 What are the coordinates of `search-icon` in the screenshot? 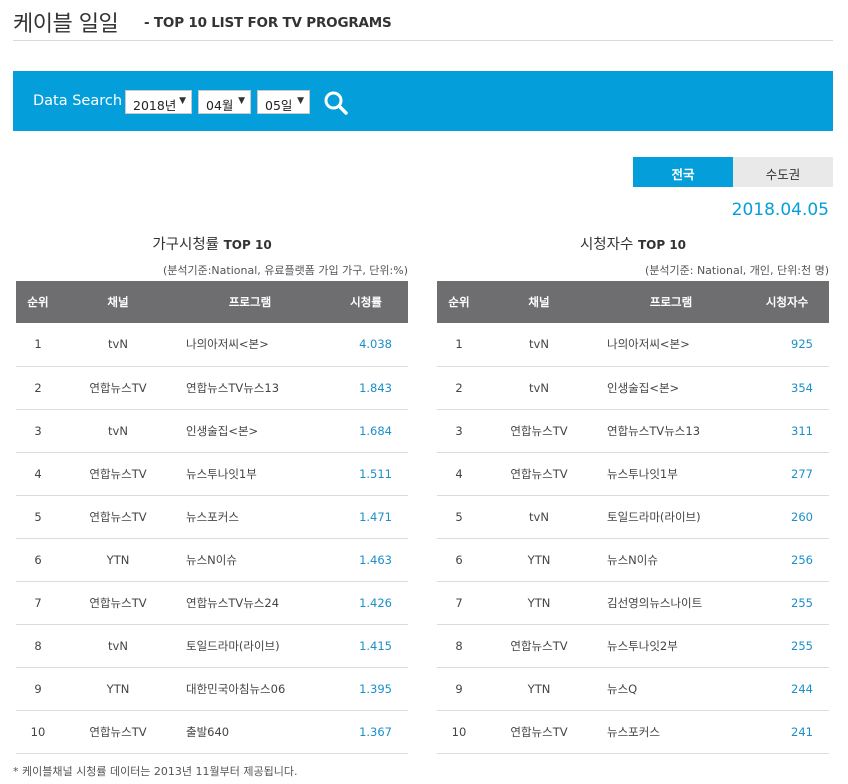 It's located at (336, 103).